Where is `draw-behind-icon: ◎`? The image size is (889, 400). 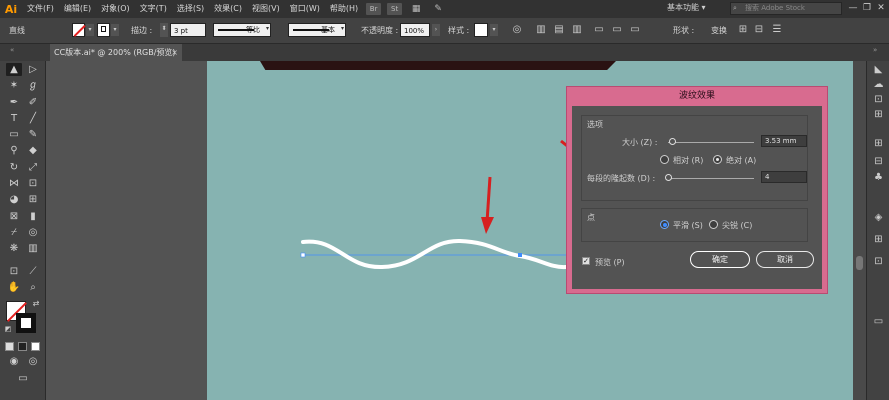
draw-behind-icon: ◎ is located at coordinates (33, 361).